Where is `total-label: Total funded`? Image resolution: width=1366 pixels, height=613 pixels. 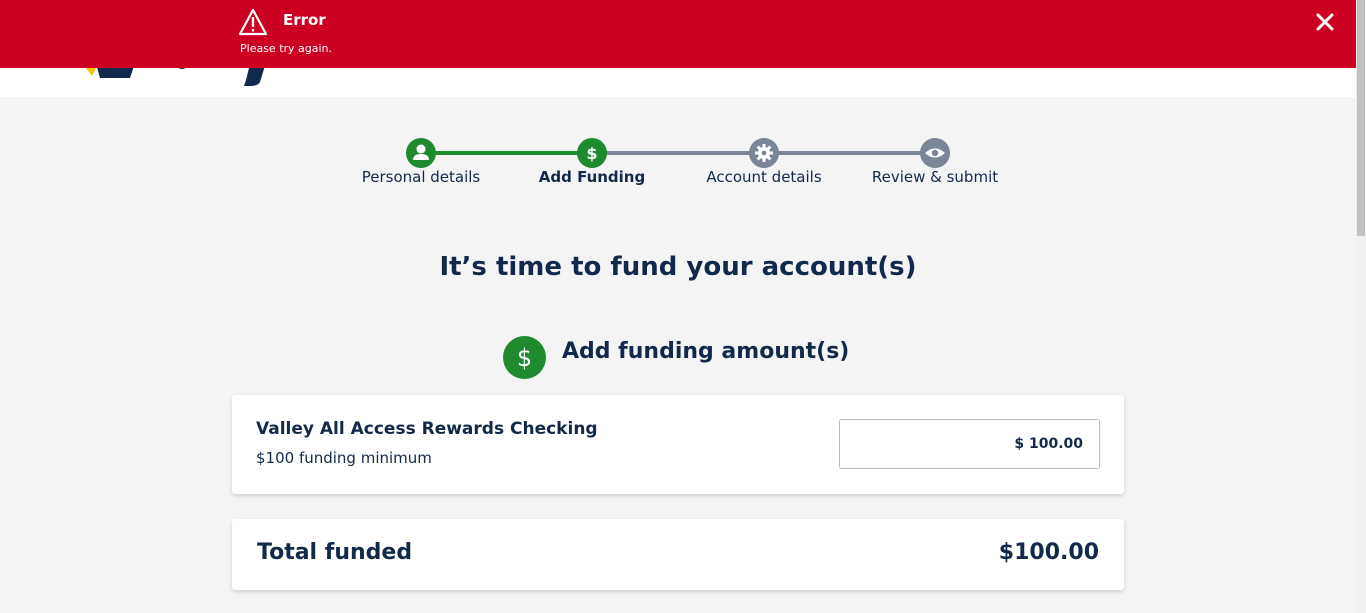
total-label: Total funded is located at coordinates (335, 552).